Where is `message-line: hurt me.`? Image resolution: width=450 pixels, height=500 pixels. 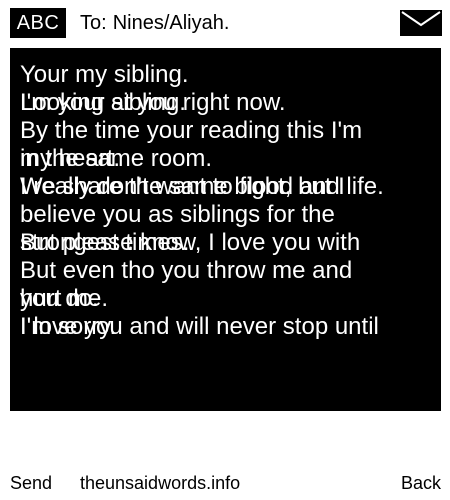 message-line: hurt me. is located at coordinates (64, 298).